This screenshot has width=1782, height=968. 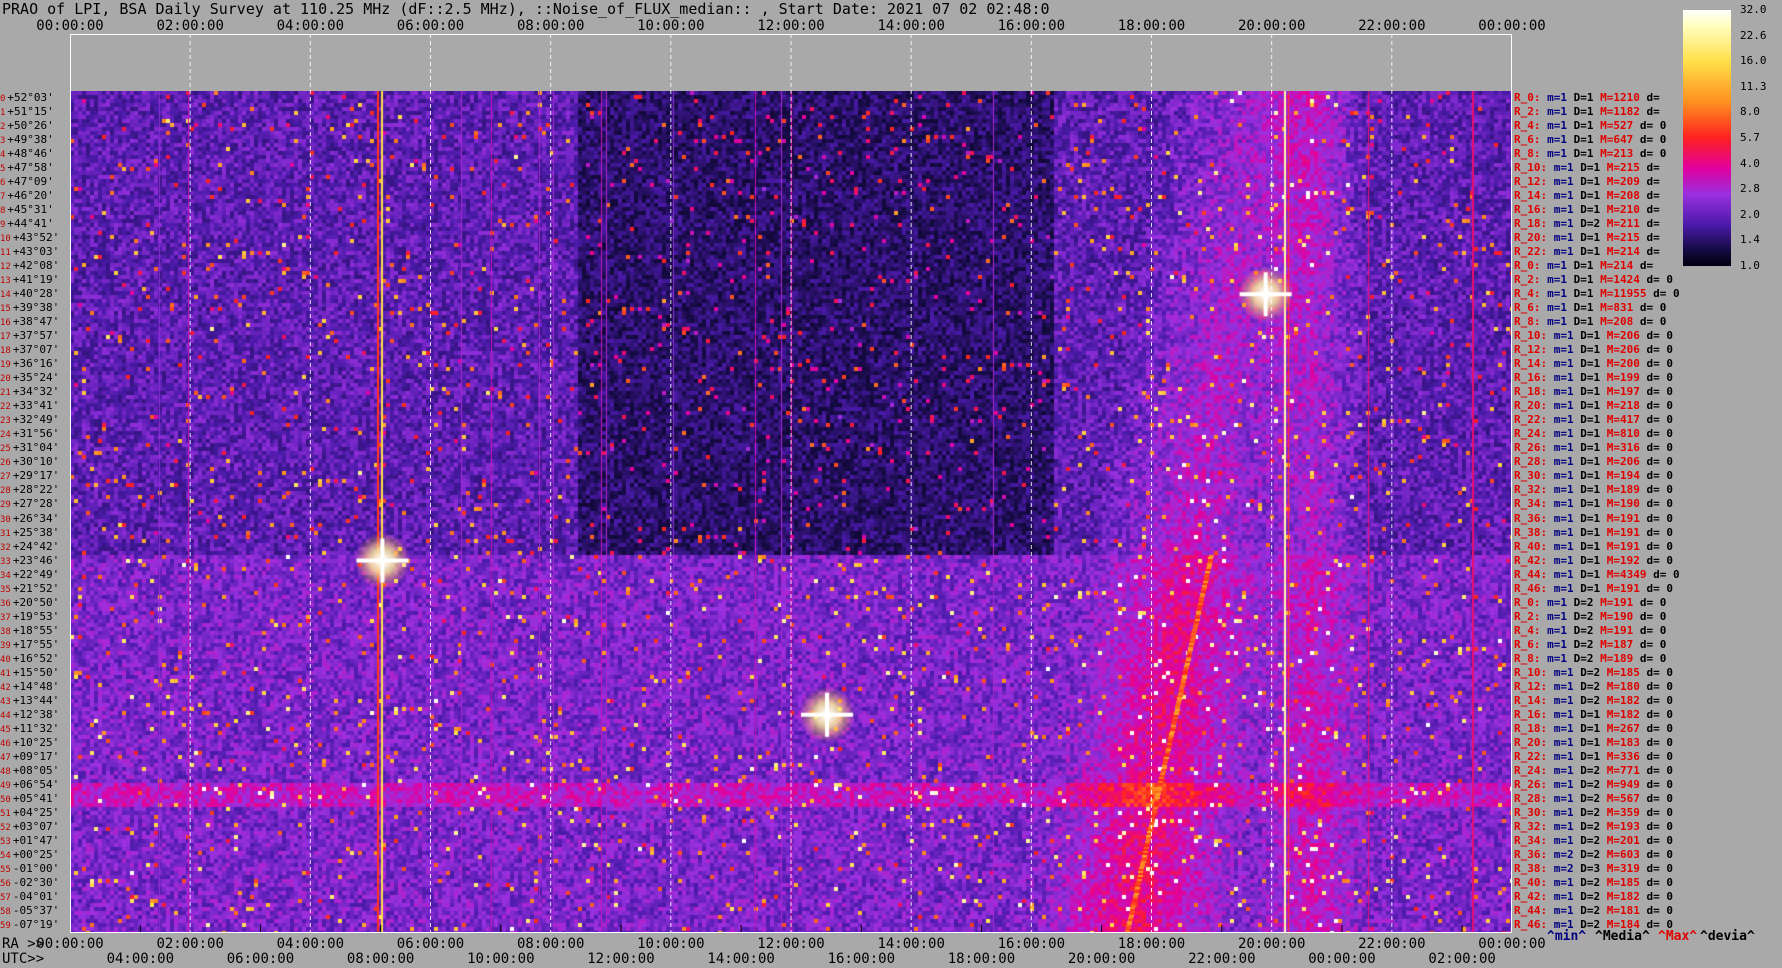 What do you see at coordinates (5, 407) in the screenshot?
I see `row-index: 22` at bounding box center [5, 407].